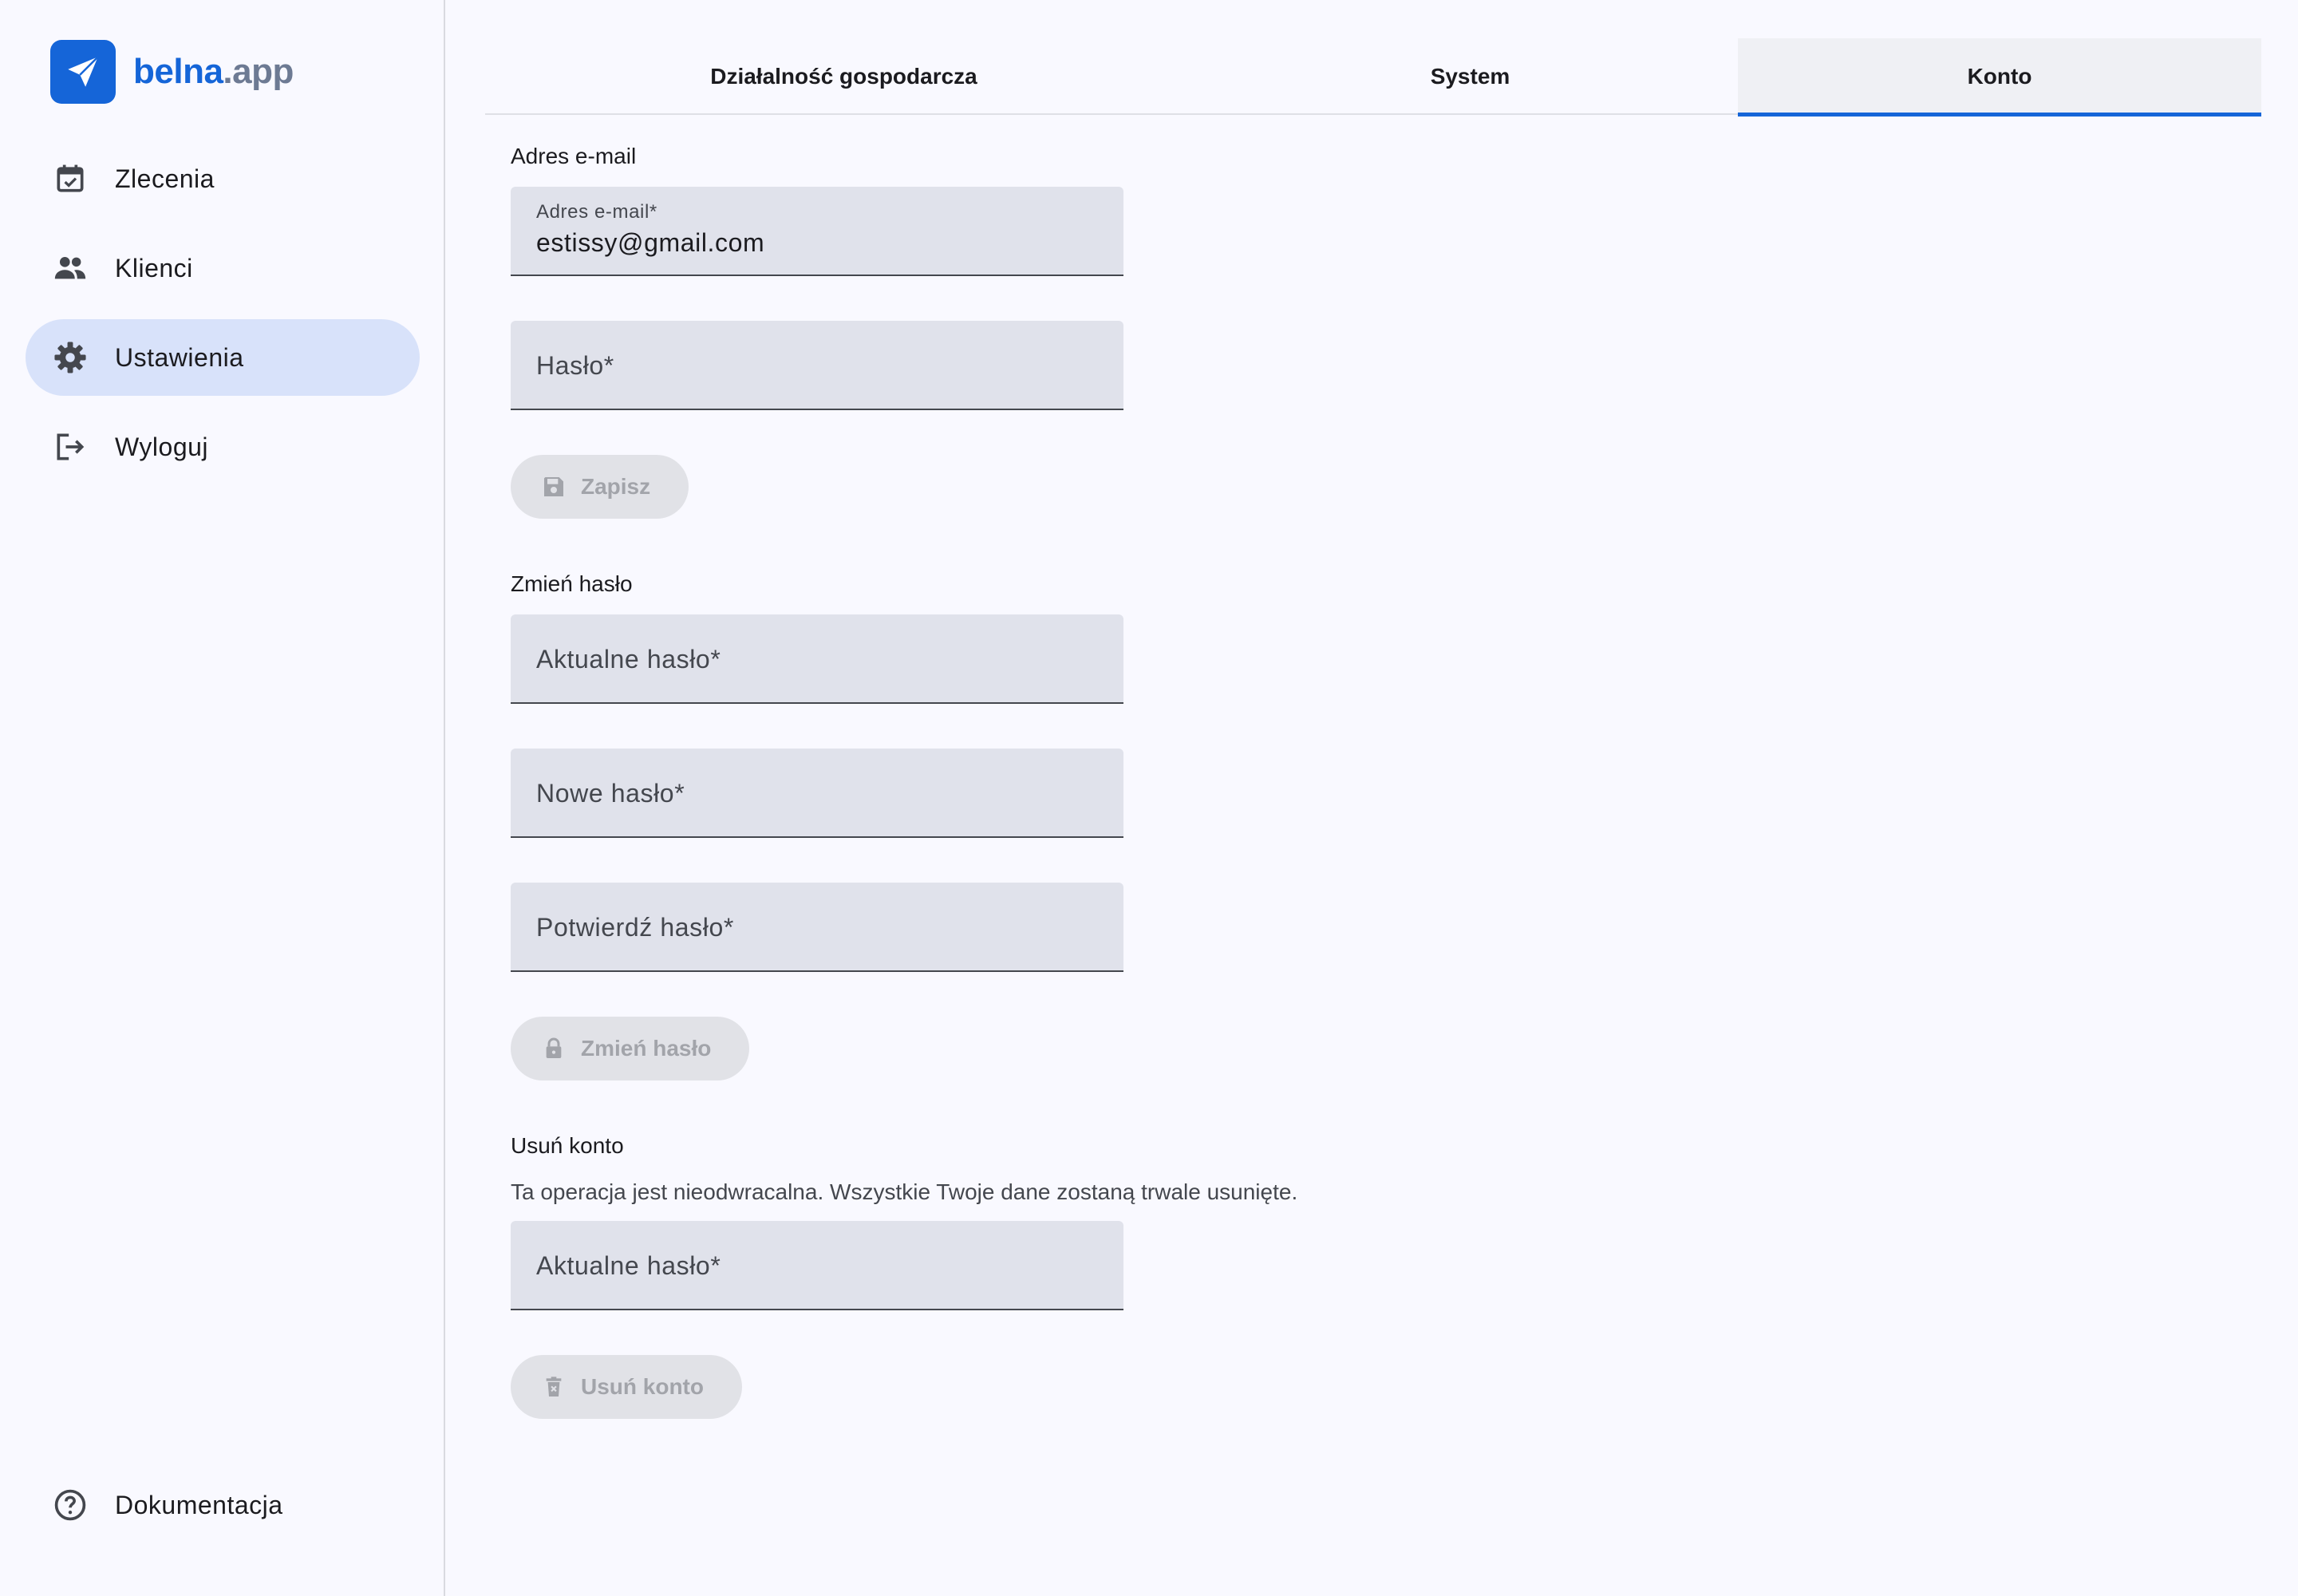 The width and height of the screenshot is (2298, 1596). I want to click on help-circle-icon, so click(70, 1505).